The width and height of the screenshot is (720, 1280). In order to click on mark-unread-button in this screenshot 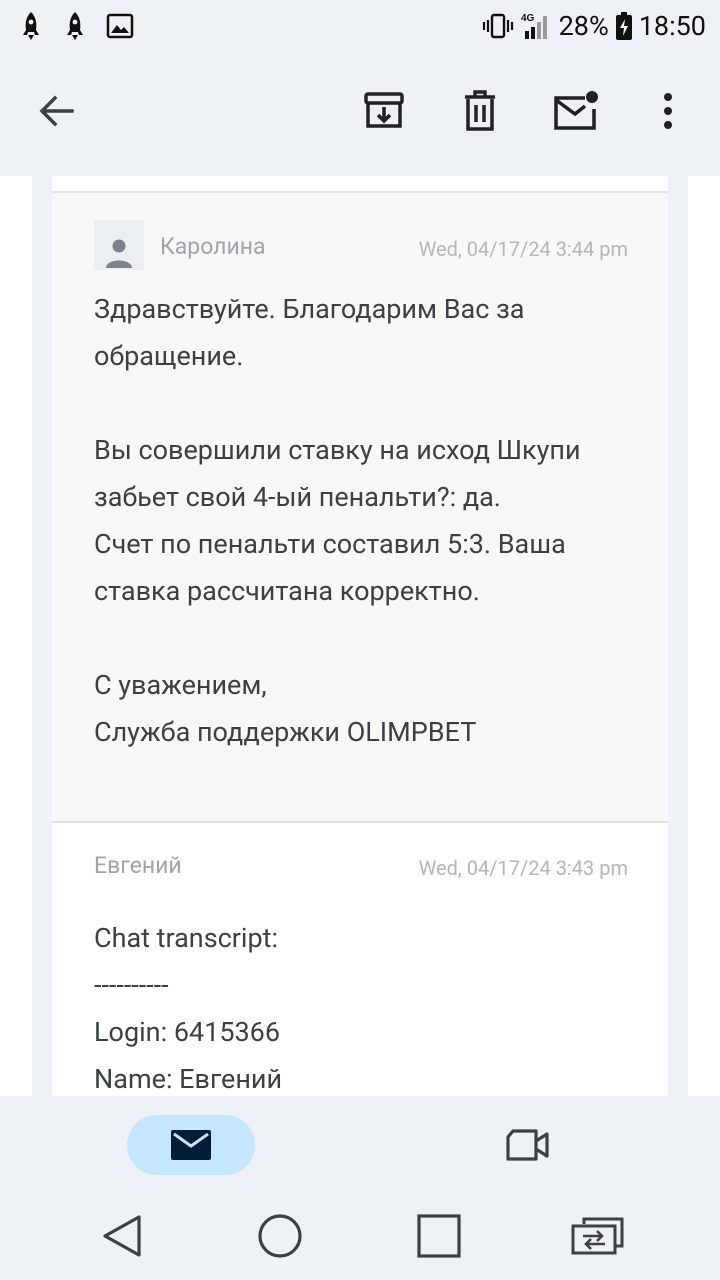, I will do `click(576, 111)`.